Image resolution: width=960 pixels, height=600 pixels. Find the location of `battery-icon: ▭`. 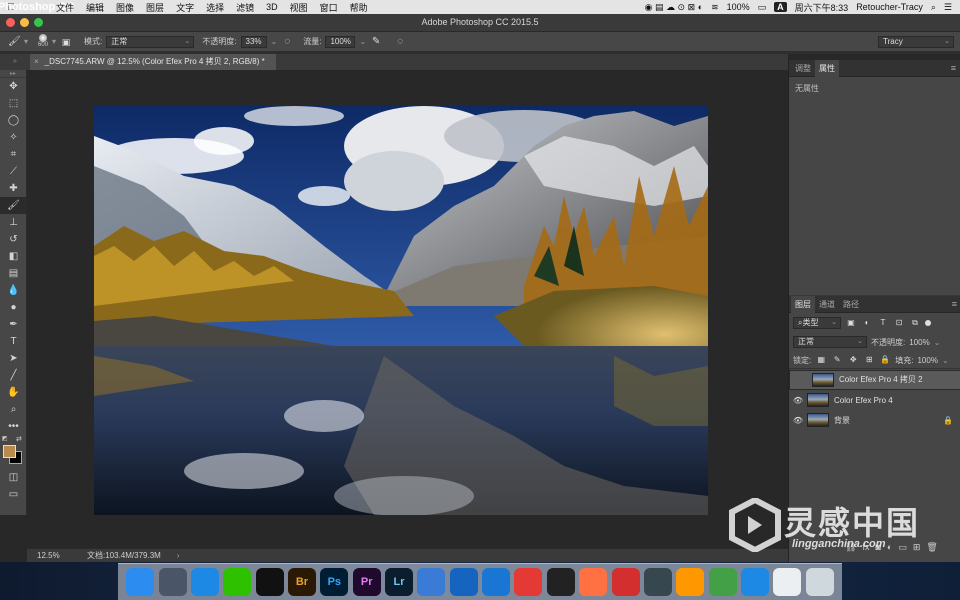

battery-icon: ▭ is located at coordinates (762, 7).